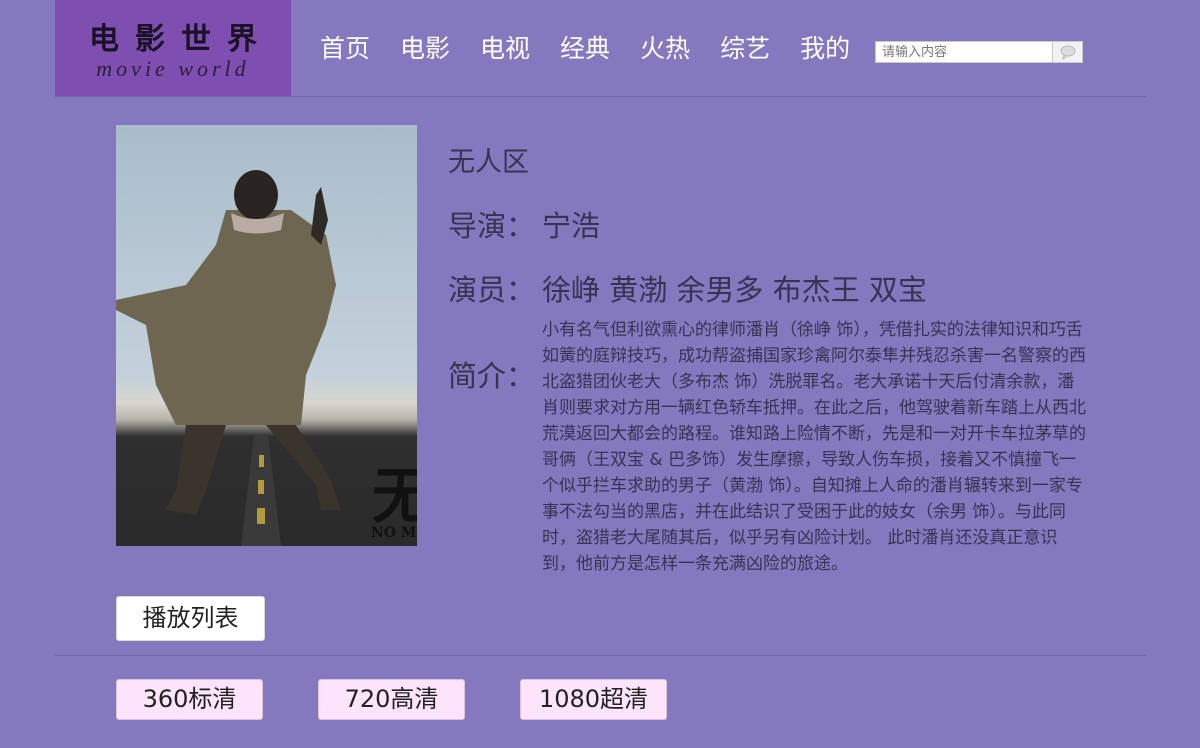 This screenshot has width=1200, height=748. Describe the element at coordinates (488, 162) in the screenshot. I see `movie-title: 无人区` at that location.